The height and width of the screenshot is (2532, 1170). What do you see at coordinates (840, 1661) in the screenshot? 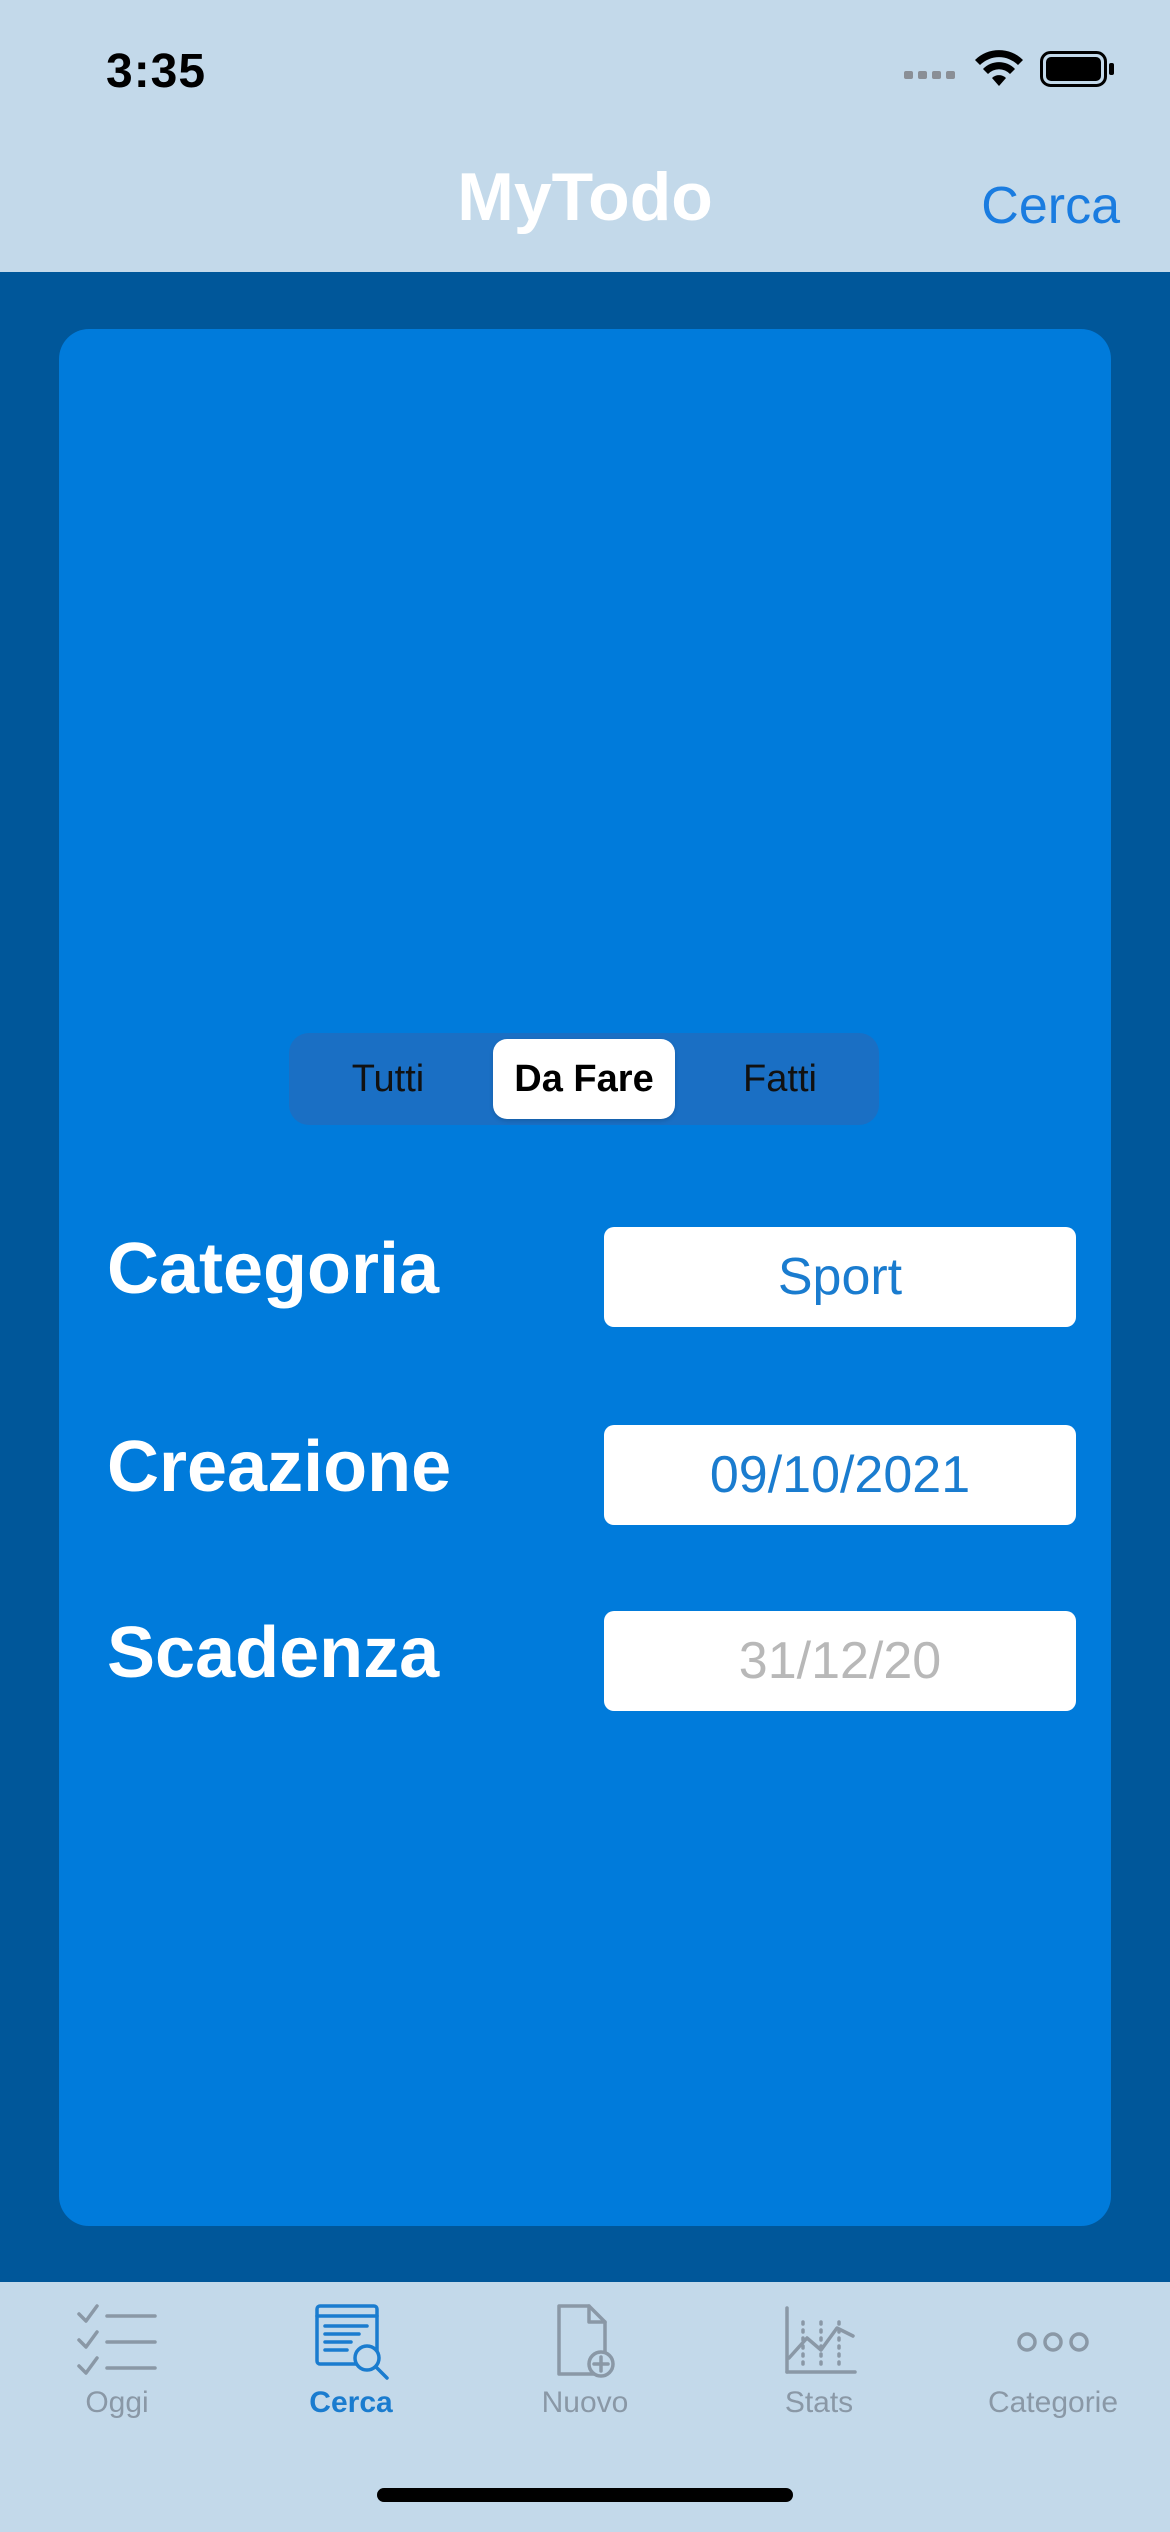
I see `due-date-field: 31/12/20` at bounding box center [840, 1661].